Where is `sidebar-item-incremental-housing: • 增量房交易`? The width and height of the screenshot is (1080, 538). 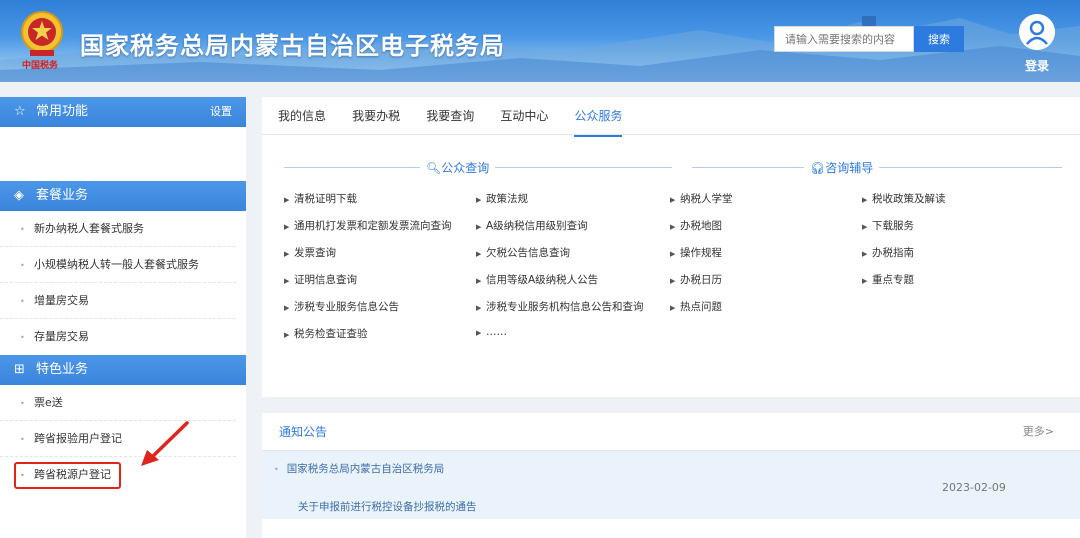 sidebar-item-incremental-housing: • 增量房交易 is located at coordinates (118, 301).